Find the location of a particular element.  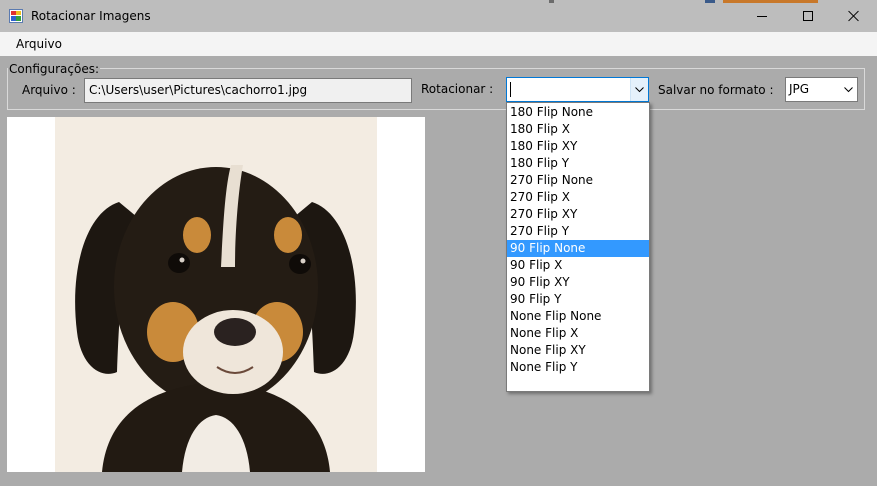

maximize-button is located at coordinates (808, 16).